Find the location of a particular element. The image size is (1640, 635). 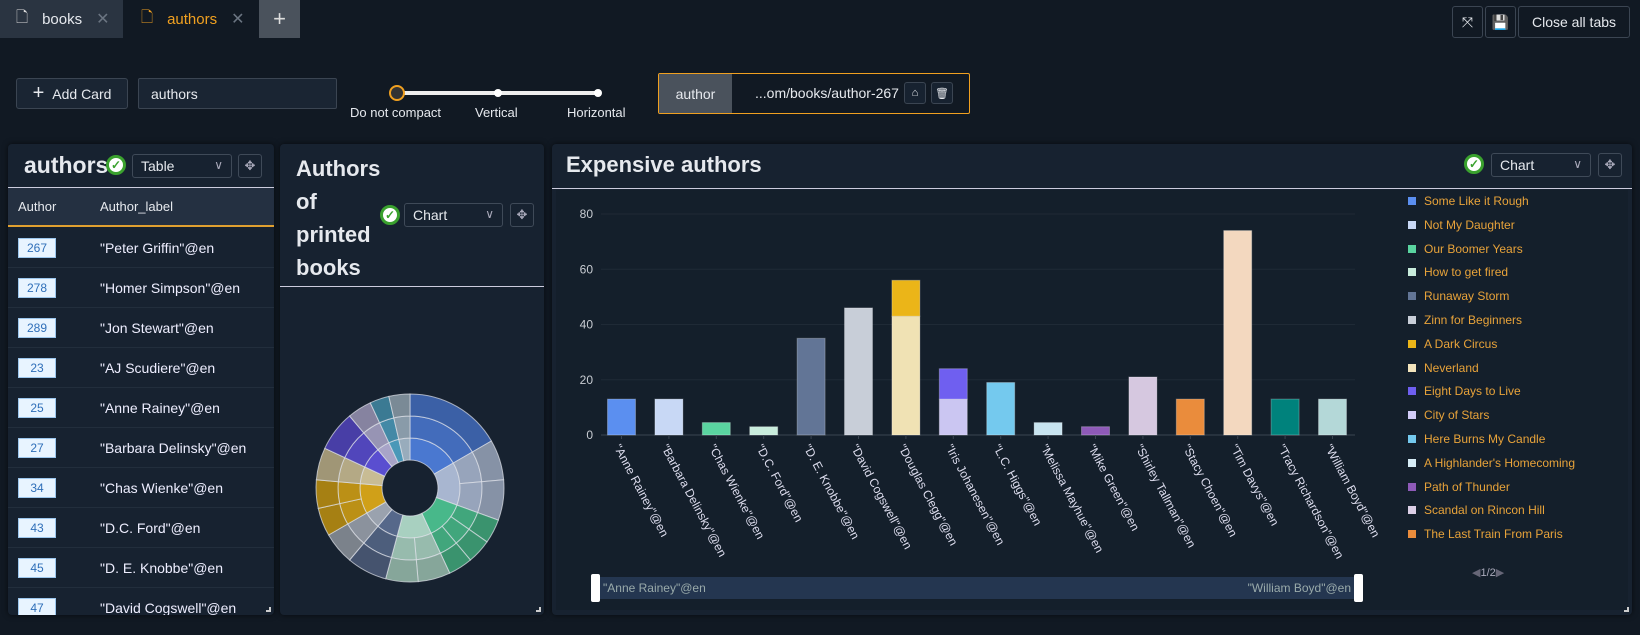

y-tick-label: 40 is located at coordinates (587, 325).